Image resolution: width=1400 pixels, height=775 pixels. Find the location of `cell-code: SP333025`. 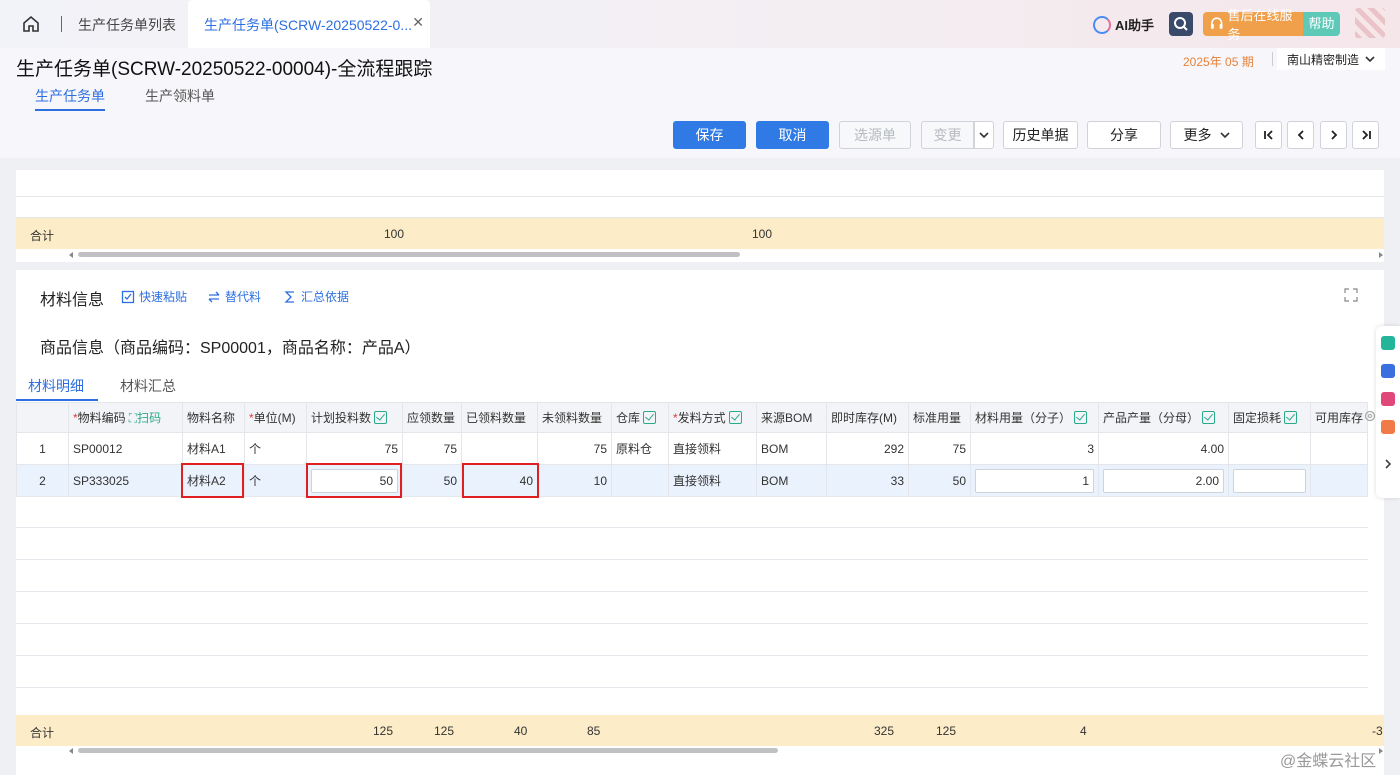

cell-code: SP333025 is located at coordinates (125, 480).